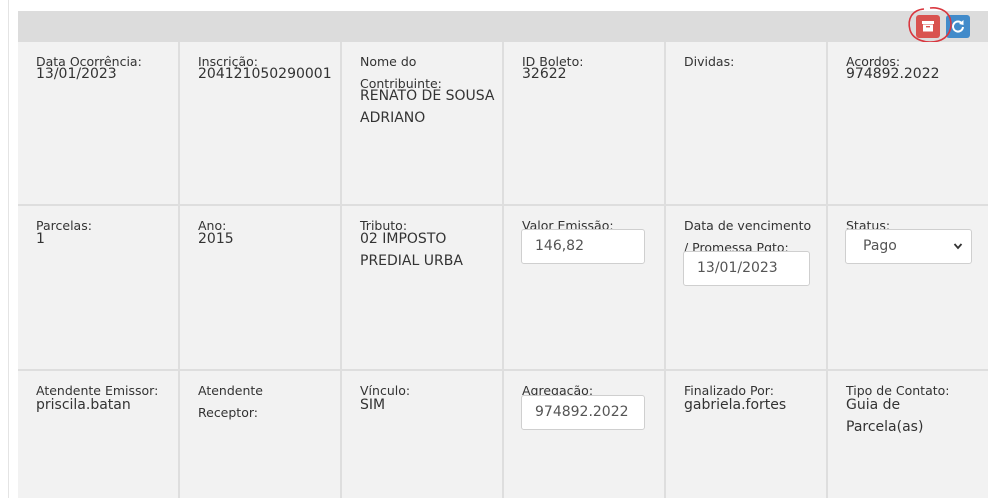 The width and height of the screenshot is (988, 498). What do you see at coordinates (265, 74) in the screenshot?
I see `value-inscricao: 204121050290001` at bounding box center [265, 74].